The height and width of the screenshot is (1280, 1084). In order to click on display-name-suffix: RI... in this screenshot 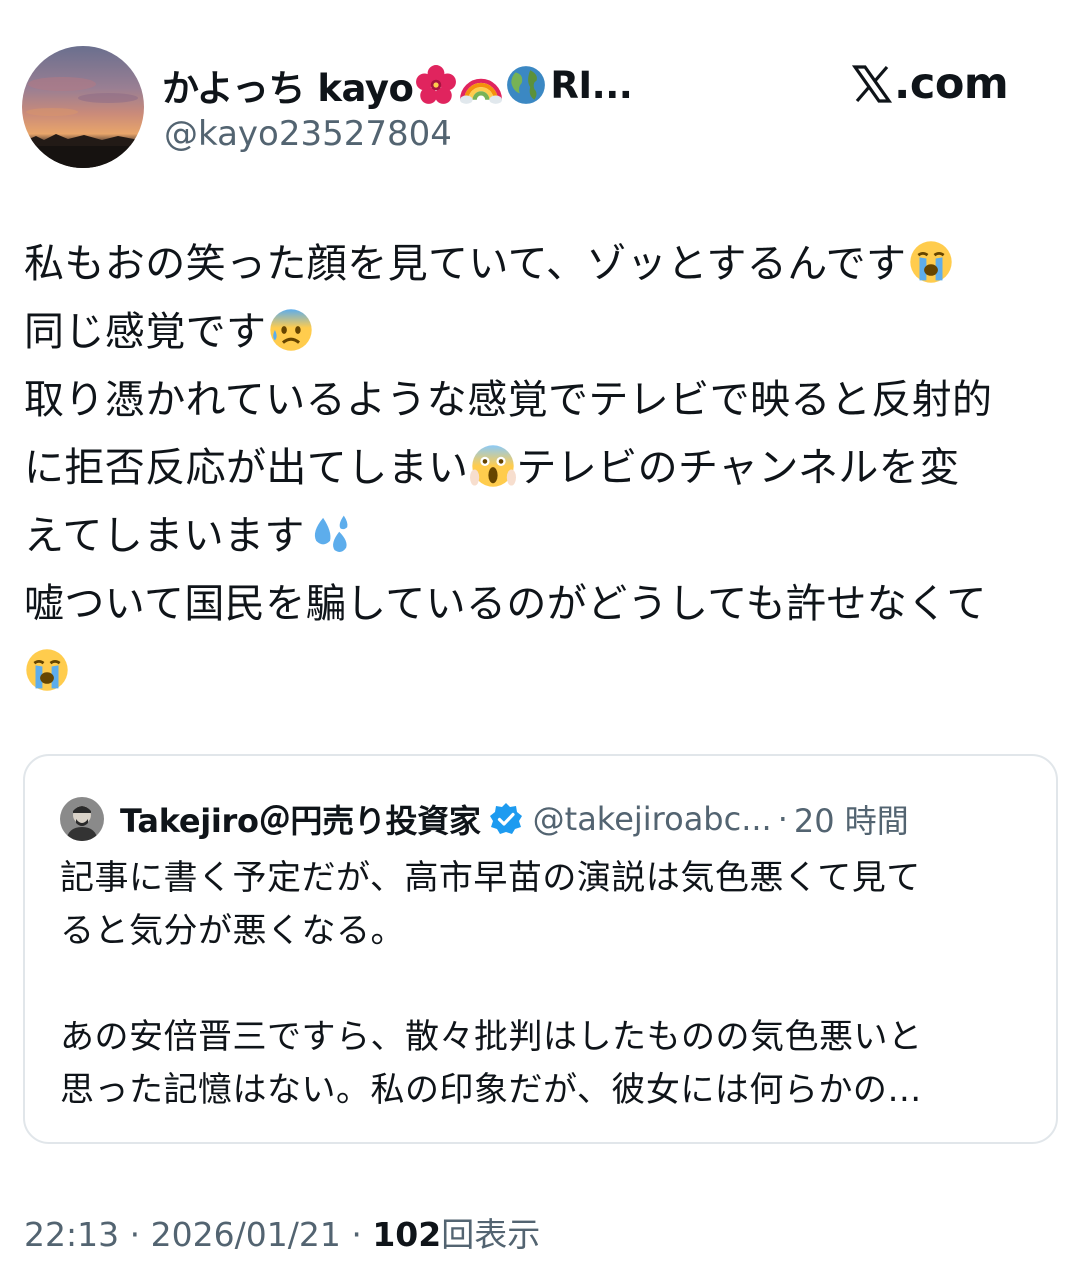, I will do `click(591, 85)`.